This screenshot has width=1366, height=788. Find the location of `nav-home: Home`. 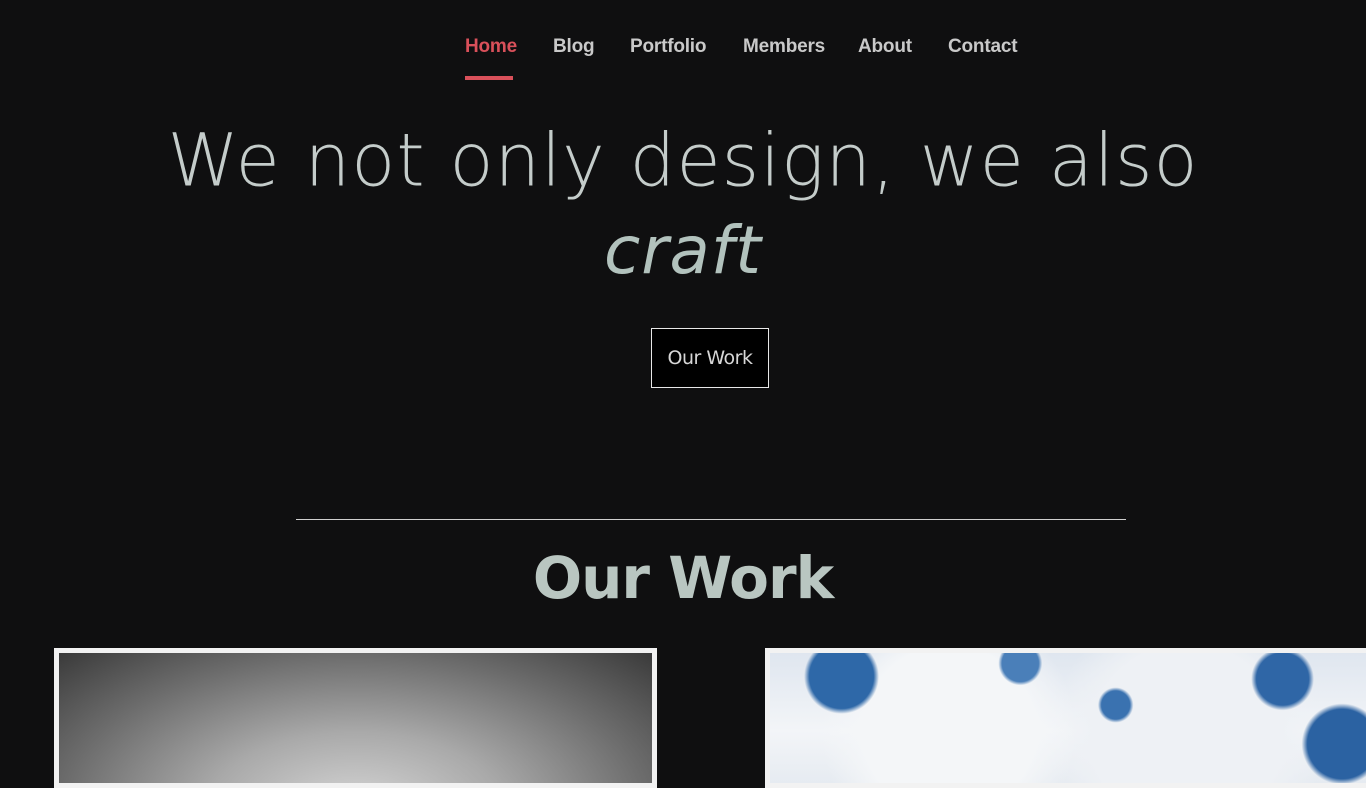

nav-home: Home is located at coordinates (491, 47).